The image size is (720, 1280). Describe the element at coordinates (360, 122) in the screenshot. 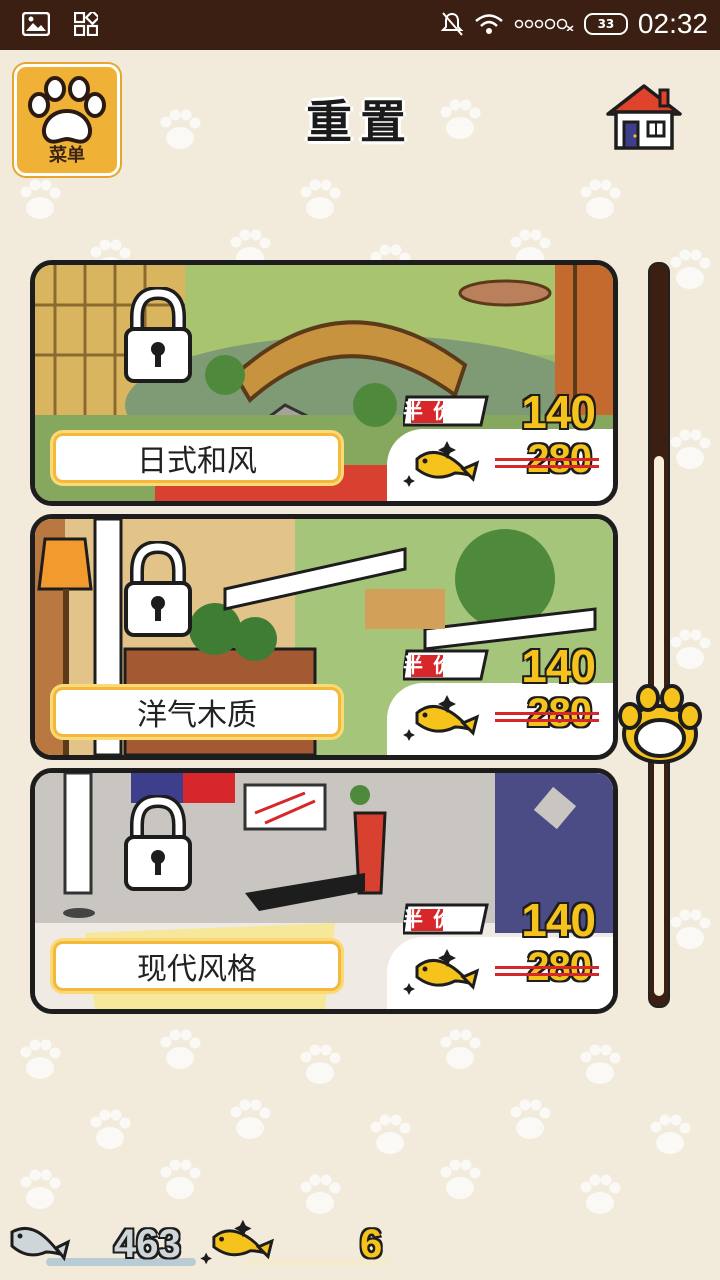

I see `page-title: 重置` at that location.